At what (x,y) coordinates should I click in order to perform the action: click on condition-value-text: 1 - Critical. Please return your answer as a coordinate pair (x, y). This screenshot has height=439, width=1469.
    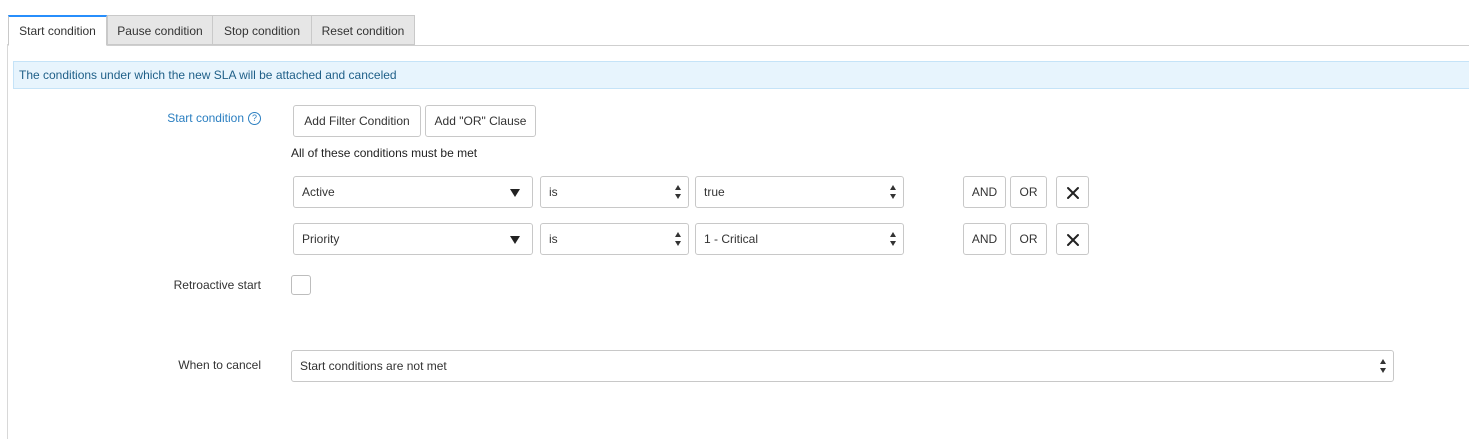
    Looking at the image, I should click on (731, 239).